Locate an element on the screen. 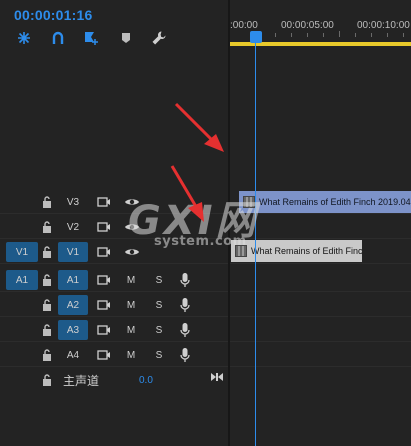 This screenshot has width=411, height=446. clip-label: What Remains of Edith Finch 2019.04.0 is located at coordinates (335, 202).